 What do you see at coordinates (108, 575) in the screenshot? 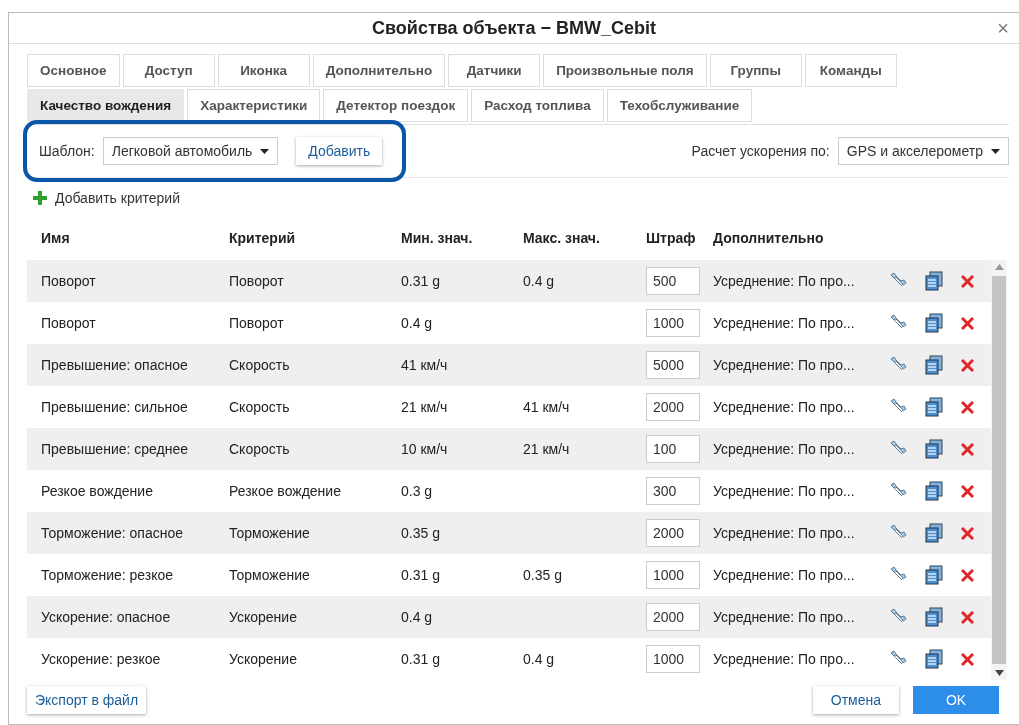
I see `table-cell-text: Торможение: резкое` at bounding box center [108, 575].